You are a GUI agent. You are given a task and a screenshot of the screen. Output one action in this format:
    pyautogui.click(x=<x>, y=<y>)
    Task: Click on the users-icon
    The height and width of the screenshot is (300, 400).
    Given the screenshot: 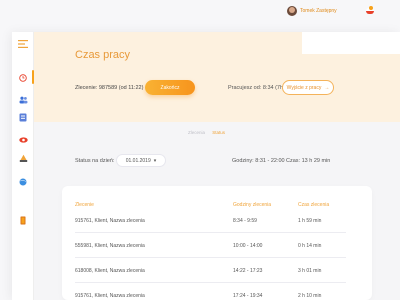 What is the action you would take?
    pyautogui.click(x=23, y=100)
    